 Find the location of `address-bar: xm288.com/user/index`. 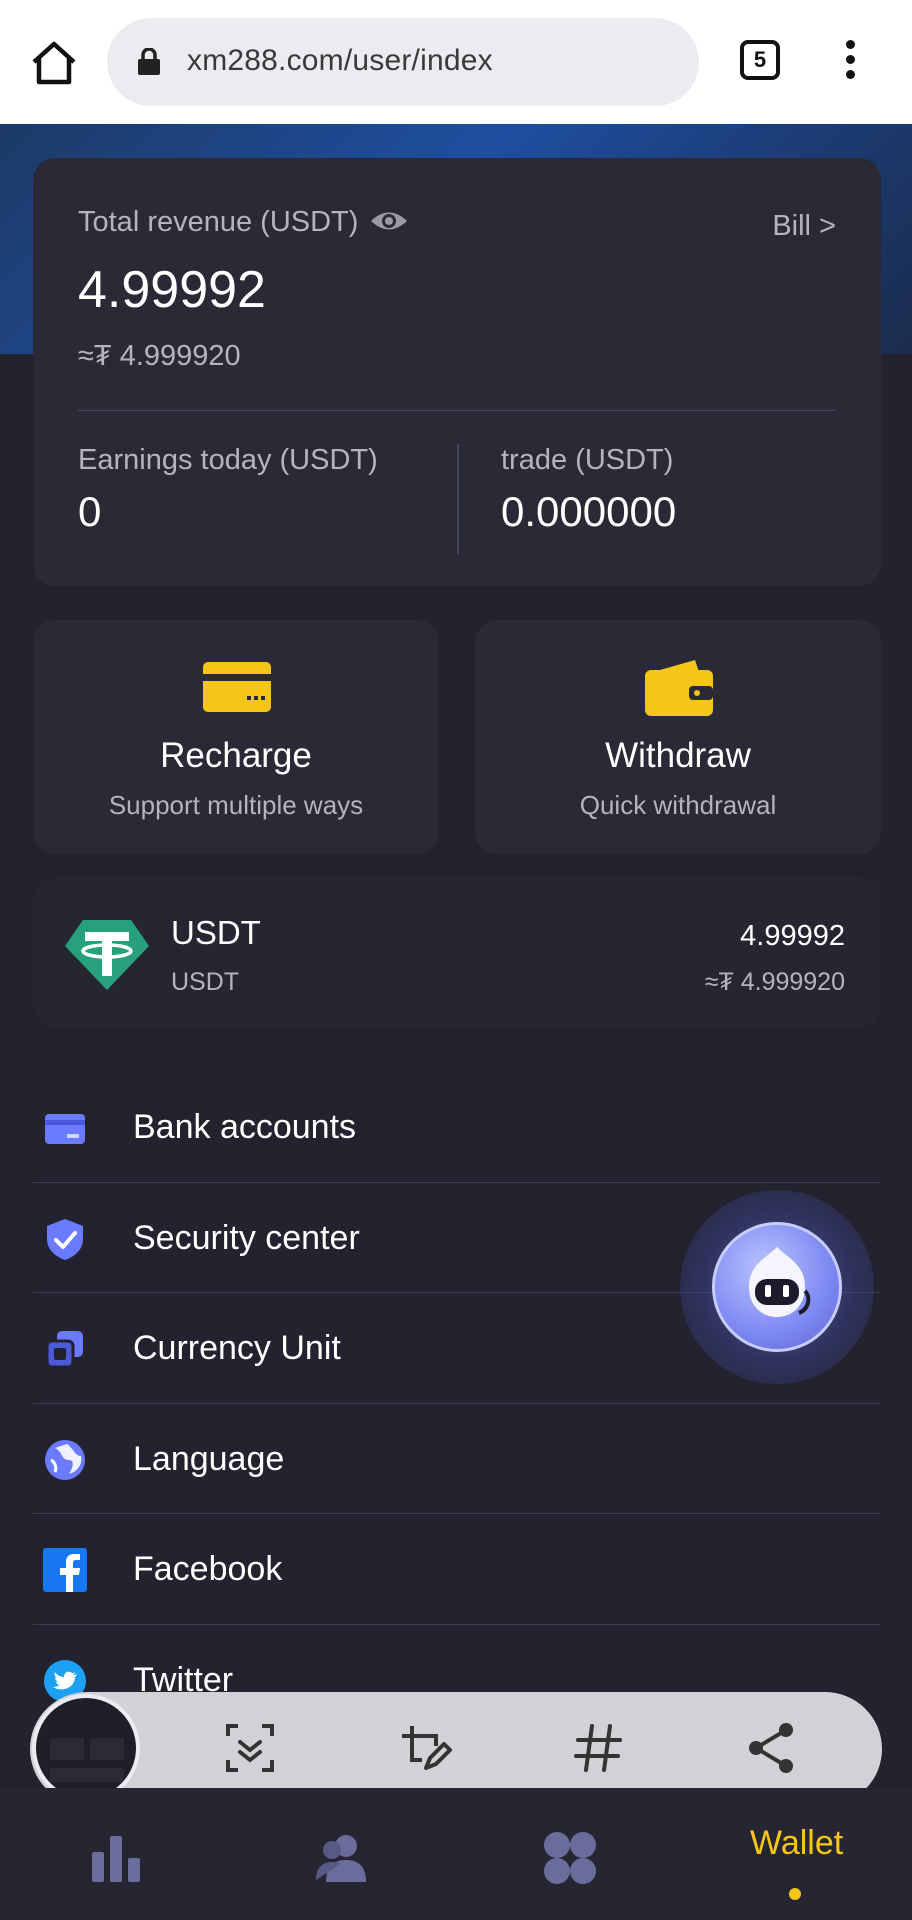

address-bar: xm288.com/user/index is located at coordinates (403, 62).